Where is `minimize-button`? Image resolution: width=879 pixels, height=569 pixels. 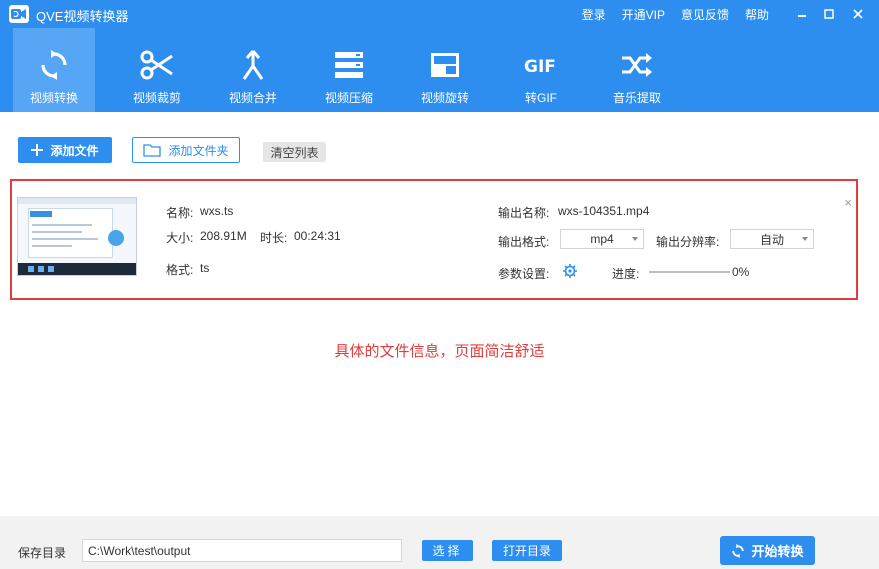 minimize-button is located at coordinates (802, 14).